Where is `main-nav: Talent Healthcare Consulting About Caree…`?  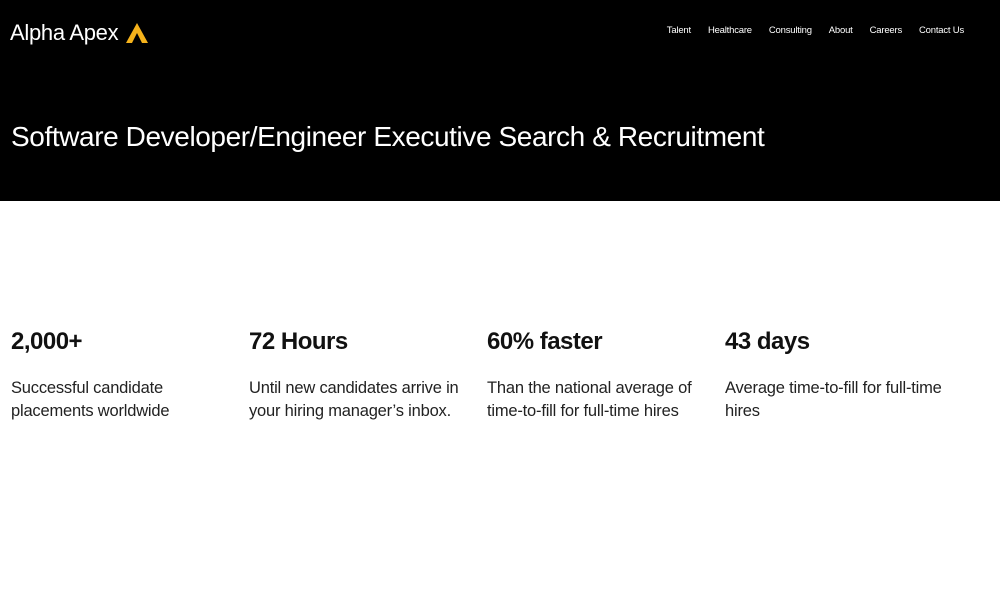
main-nav: Talent Healthcare Consulting About Caree… is located at coordinates (807, 30).